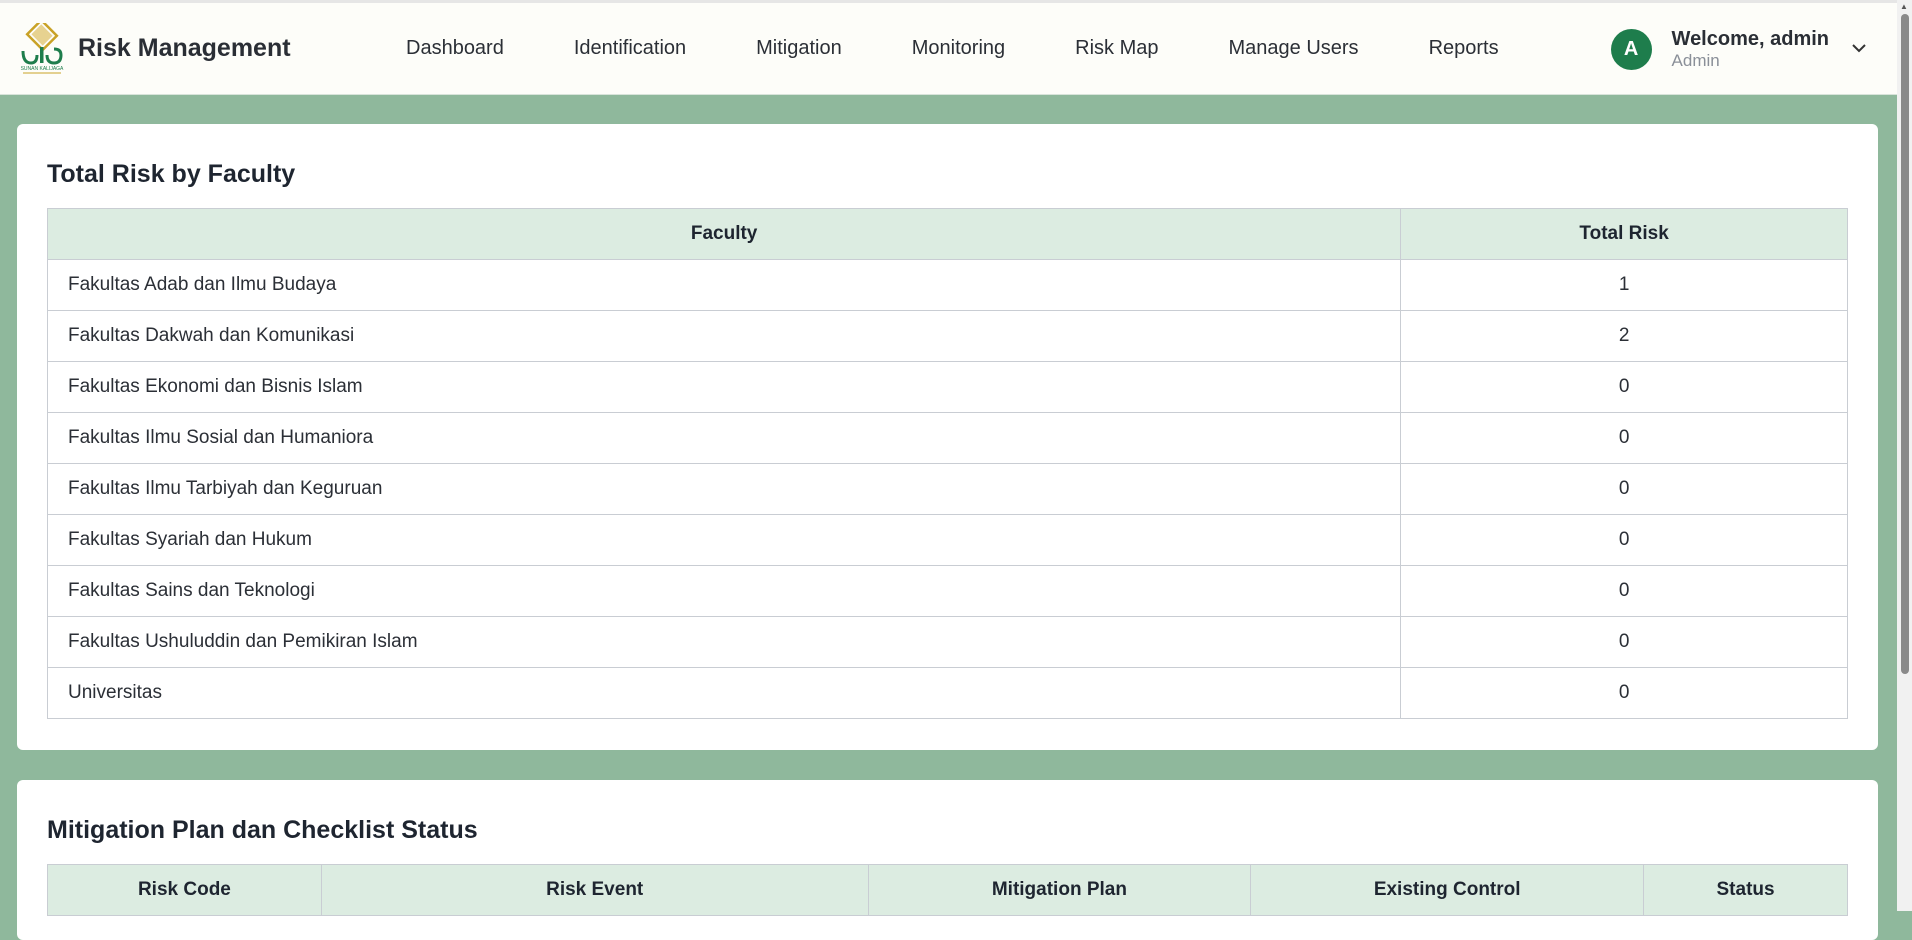  I want to click on app-title: Risk Management, so click(184, 48).